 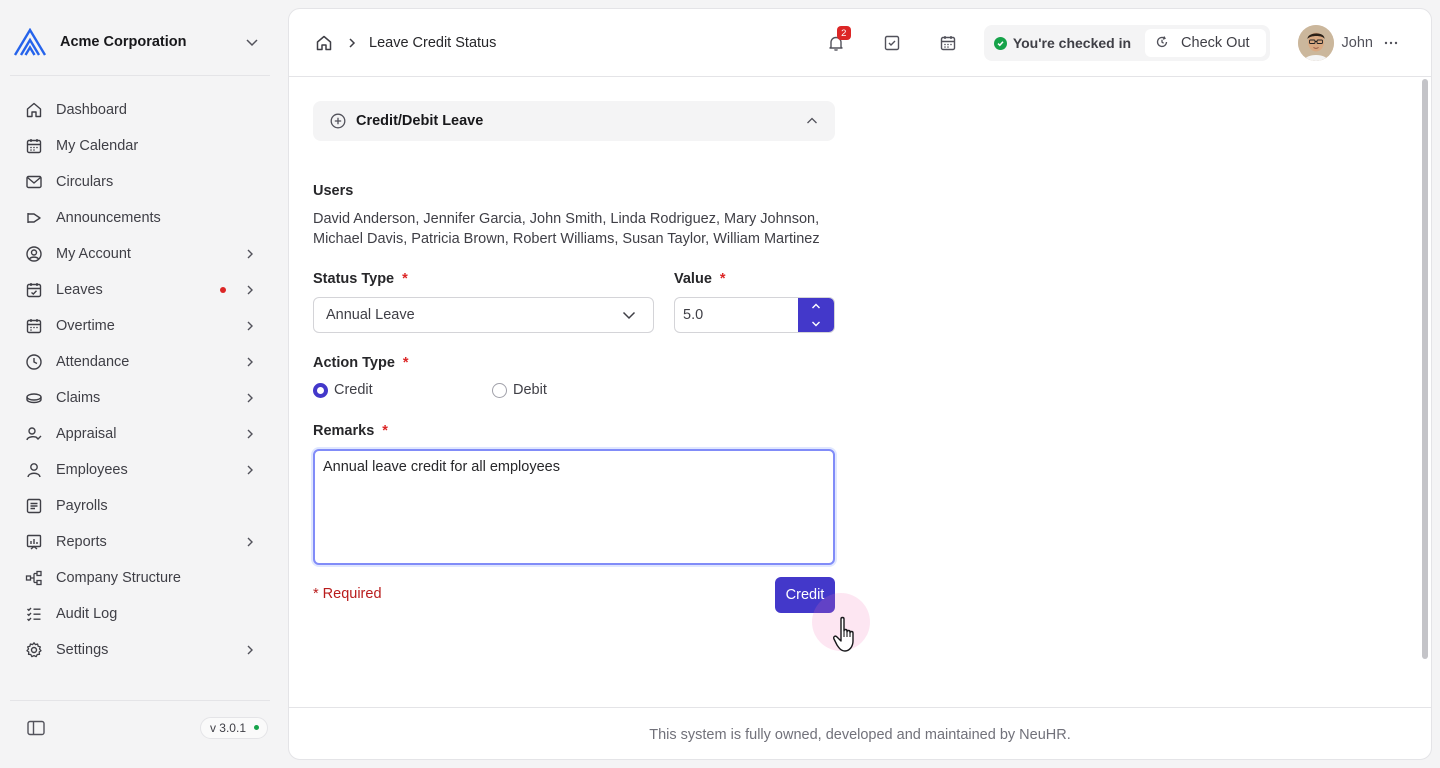 What do you see at coordinates (108, 218) in the screenshot?
I see `sidebar-item-label: Announcements` at bounding box center [108, 218].